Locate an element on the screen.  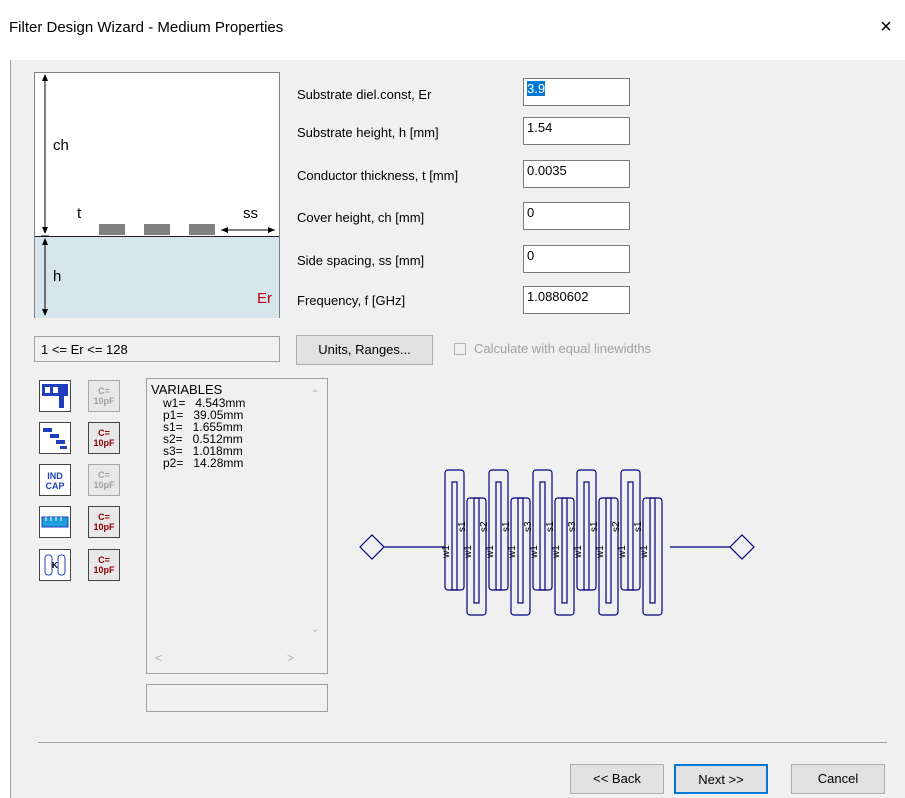
status-field is located at coordinates (237, 698).